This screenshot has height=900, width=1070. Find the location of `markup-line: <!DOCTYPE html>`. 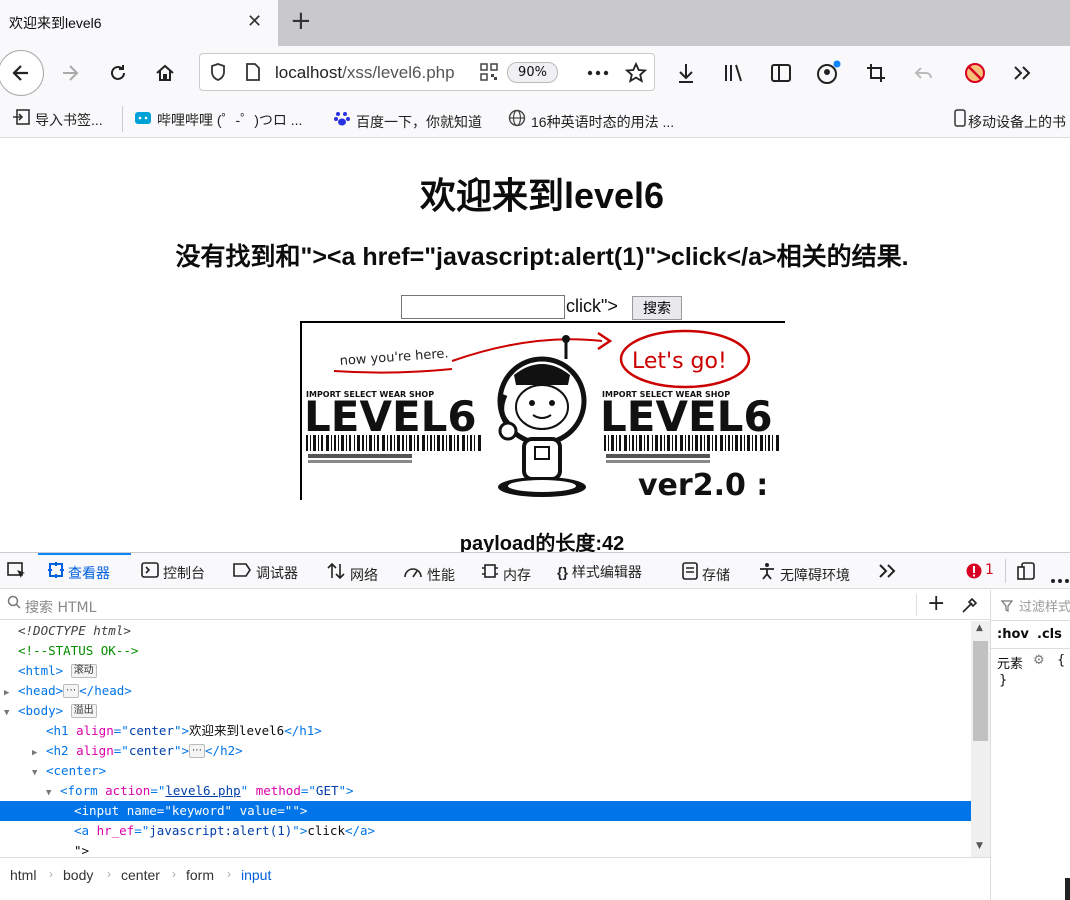

markup-line: <!DOCTYPE html> is located at coordinates (485, 631).